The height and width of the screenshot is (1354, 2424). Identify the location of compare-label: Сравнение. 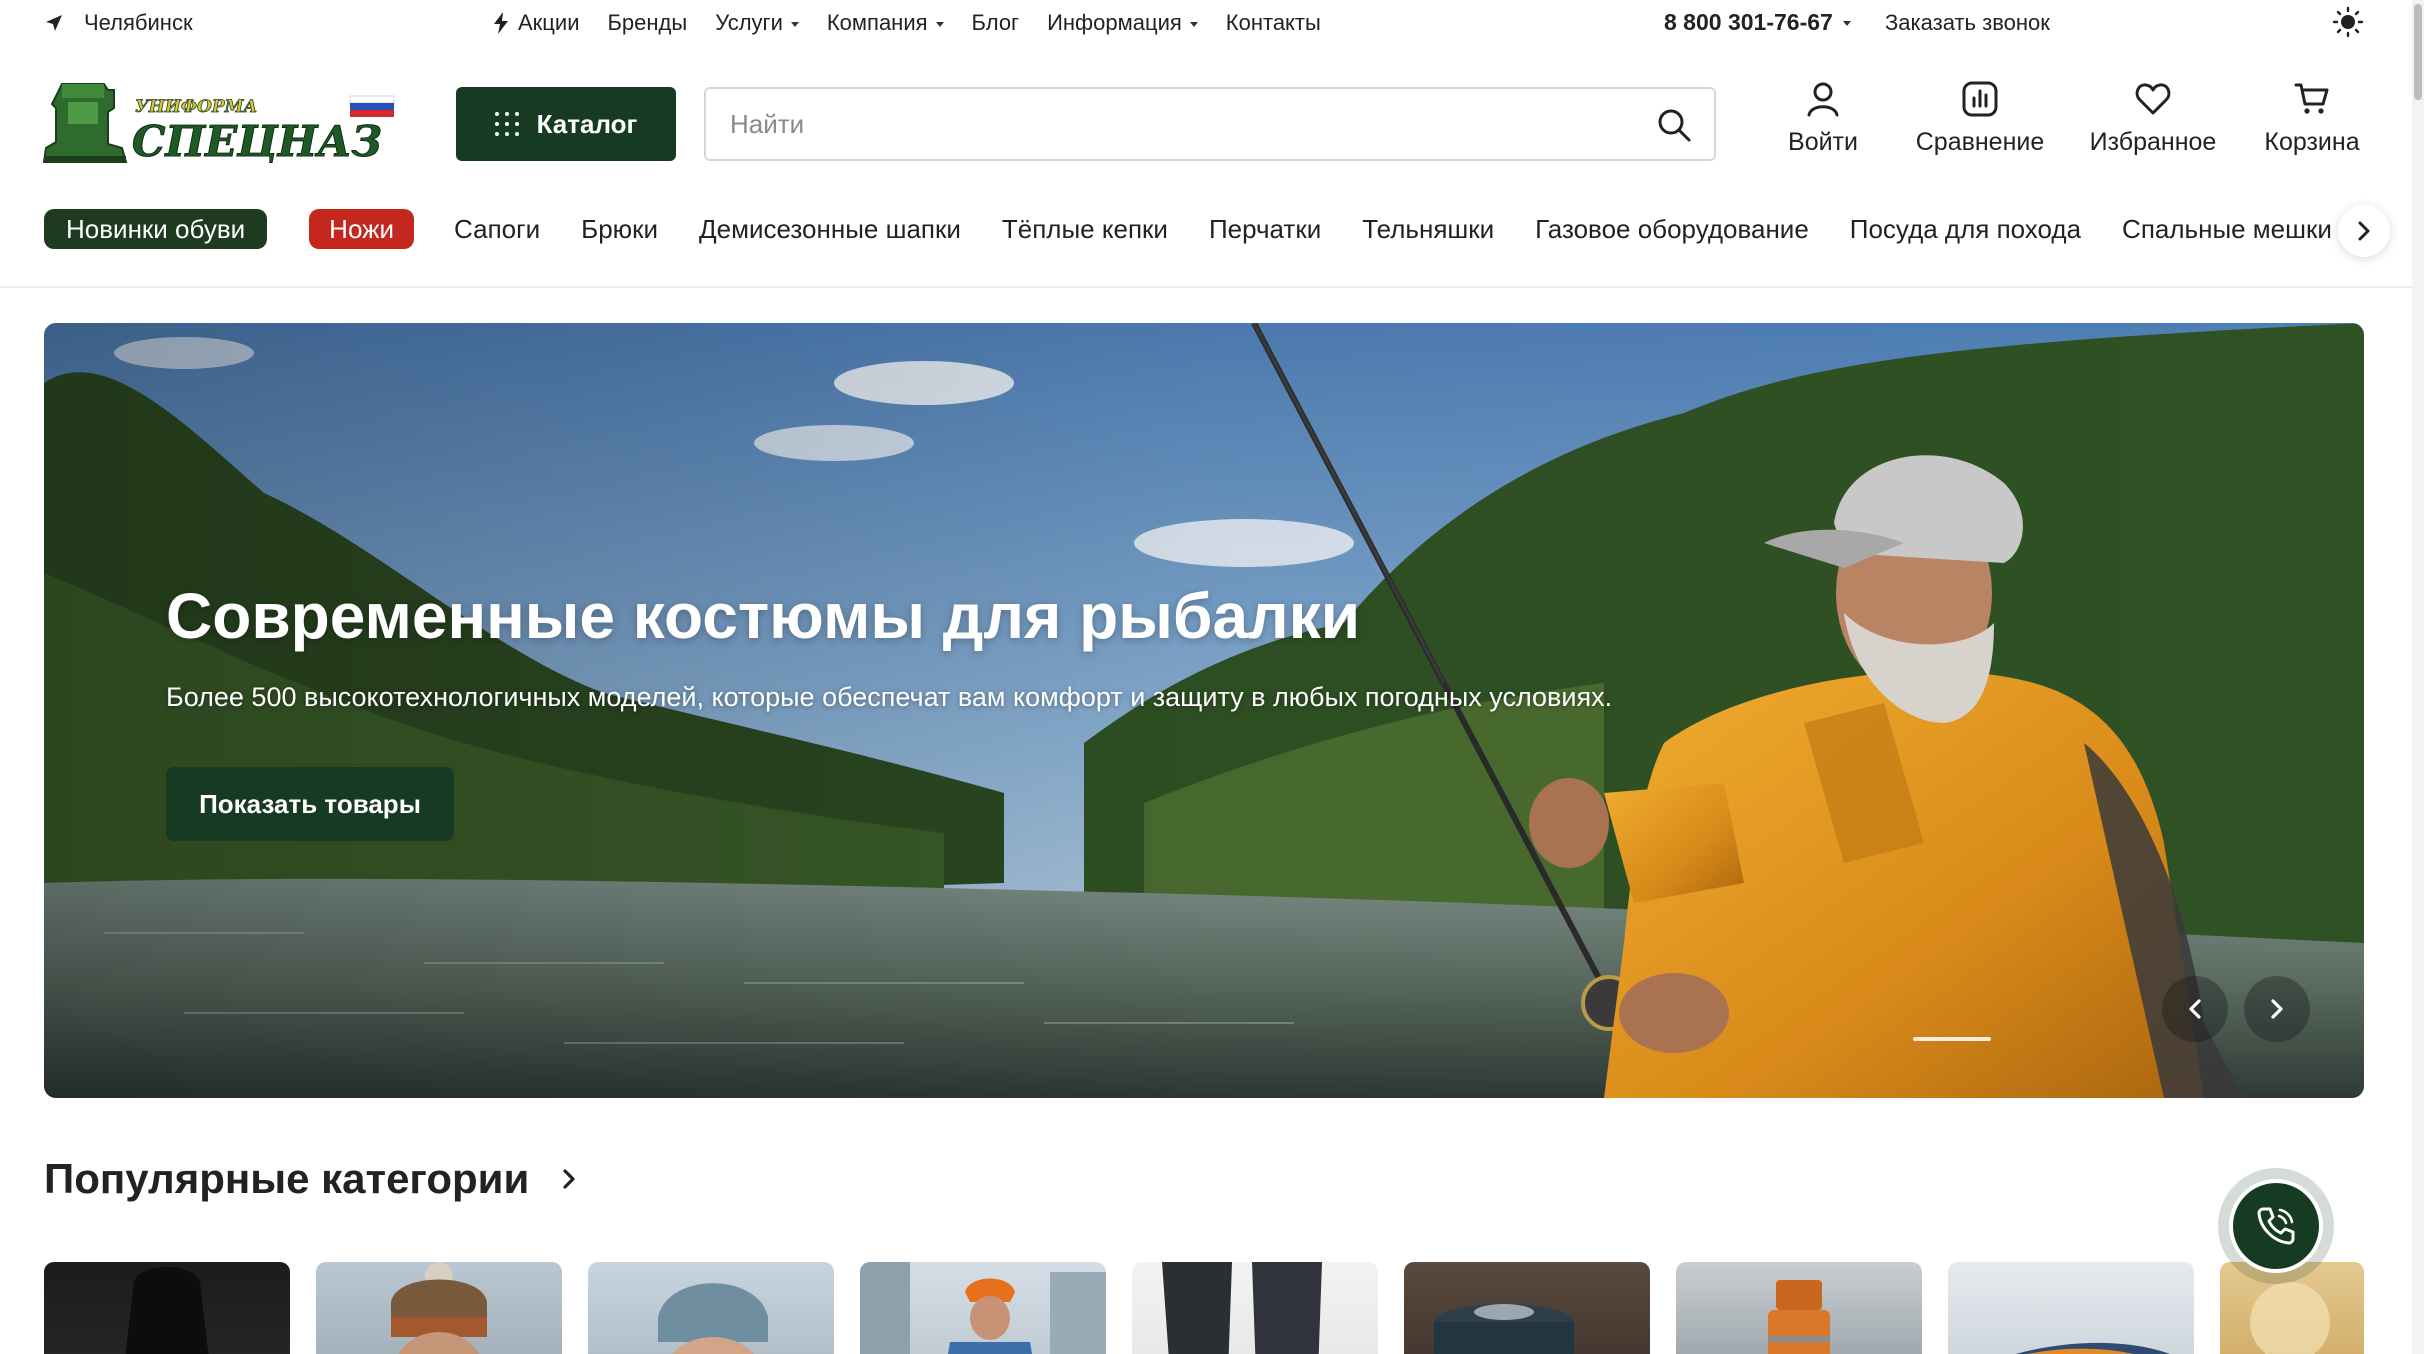
(1980, 142).